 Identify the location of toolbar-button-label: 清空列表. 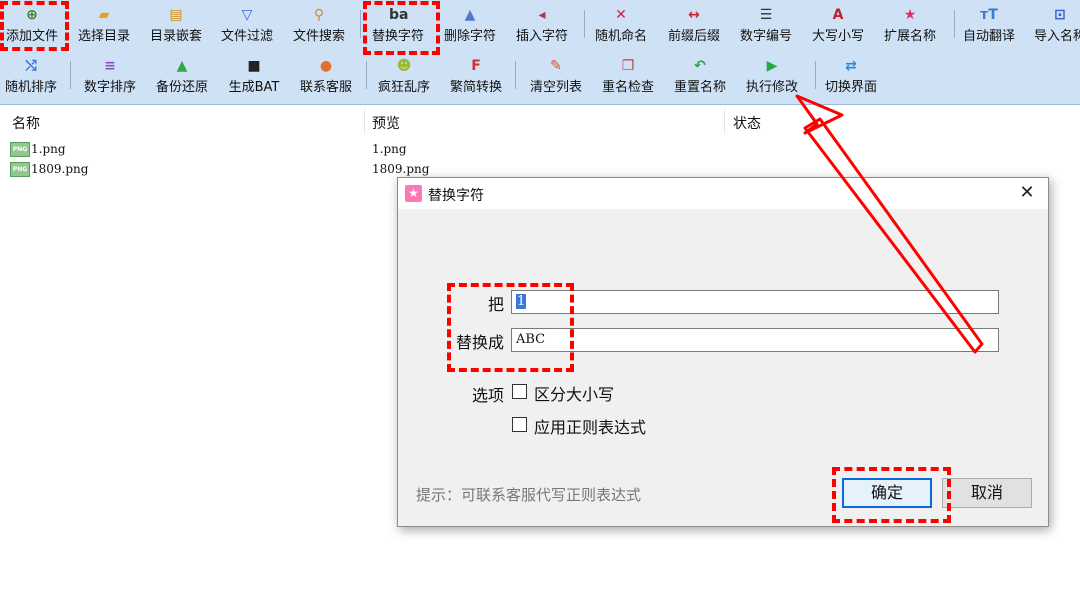
(555, 87).